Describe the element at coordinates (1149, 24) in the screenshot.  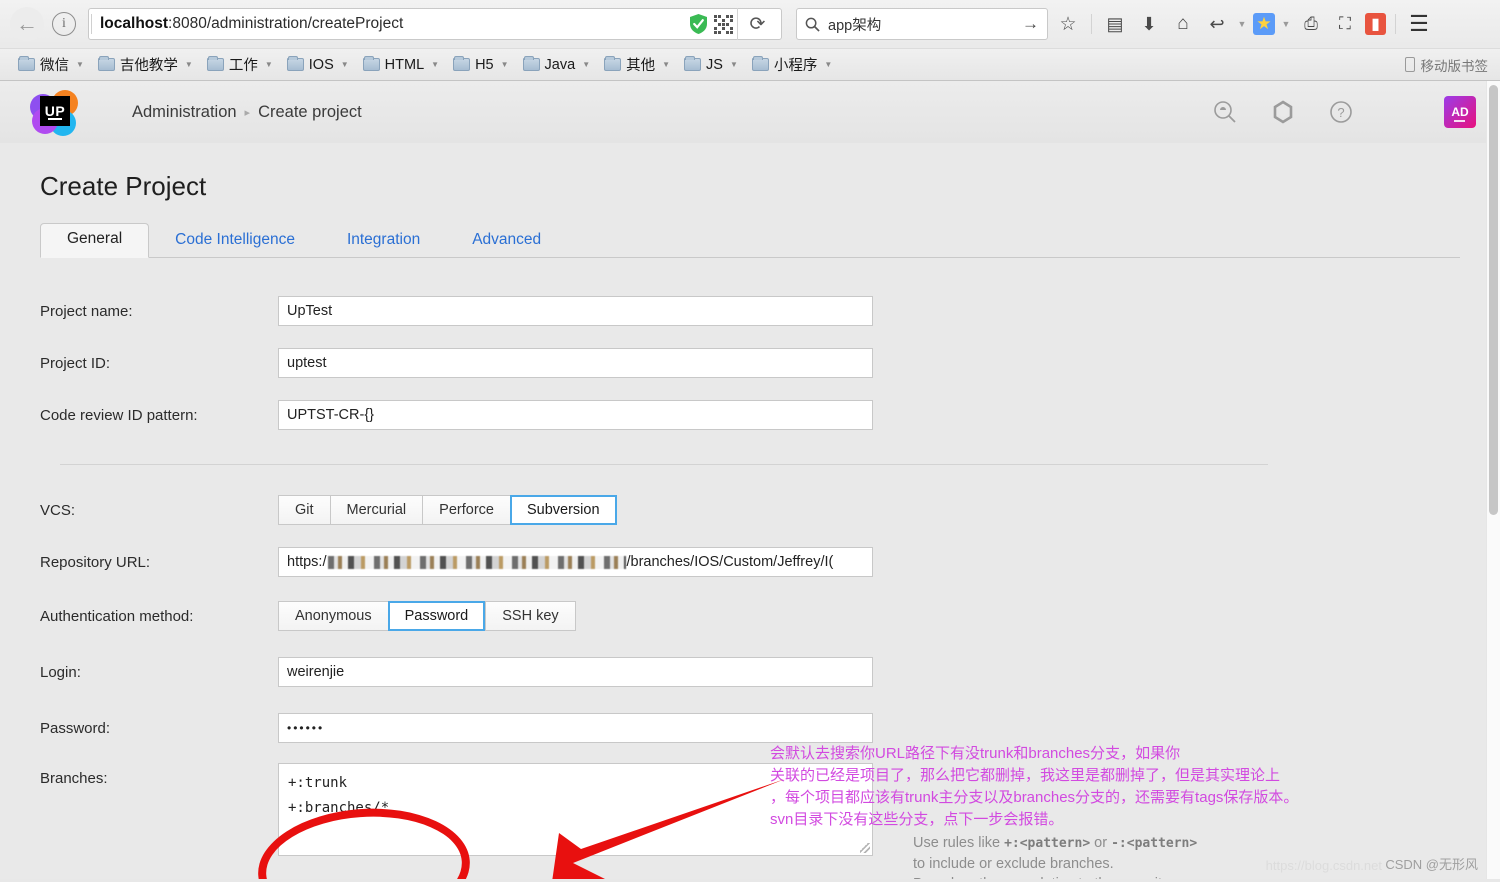
I see `download-icon: ⬇` at that location.